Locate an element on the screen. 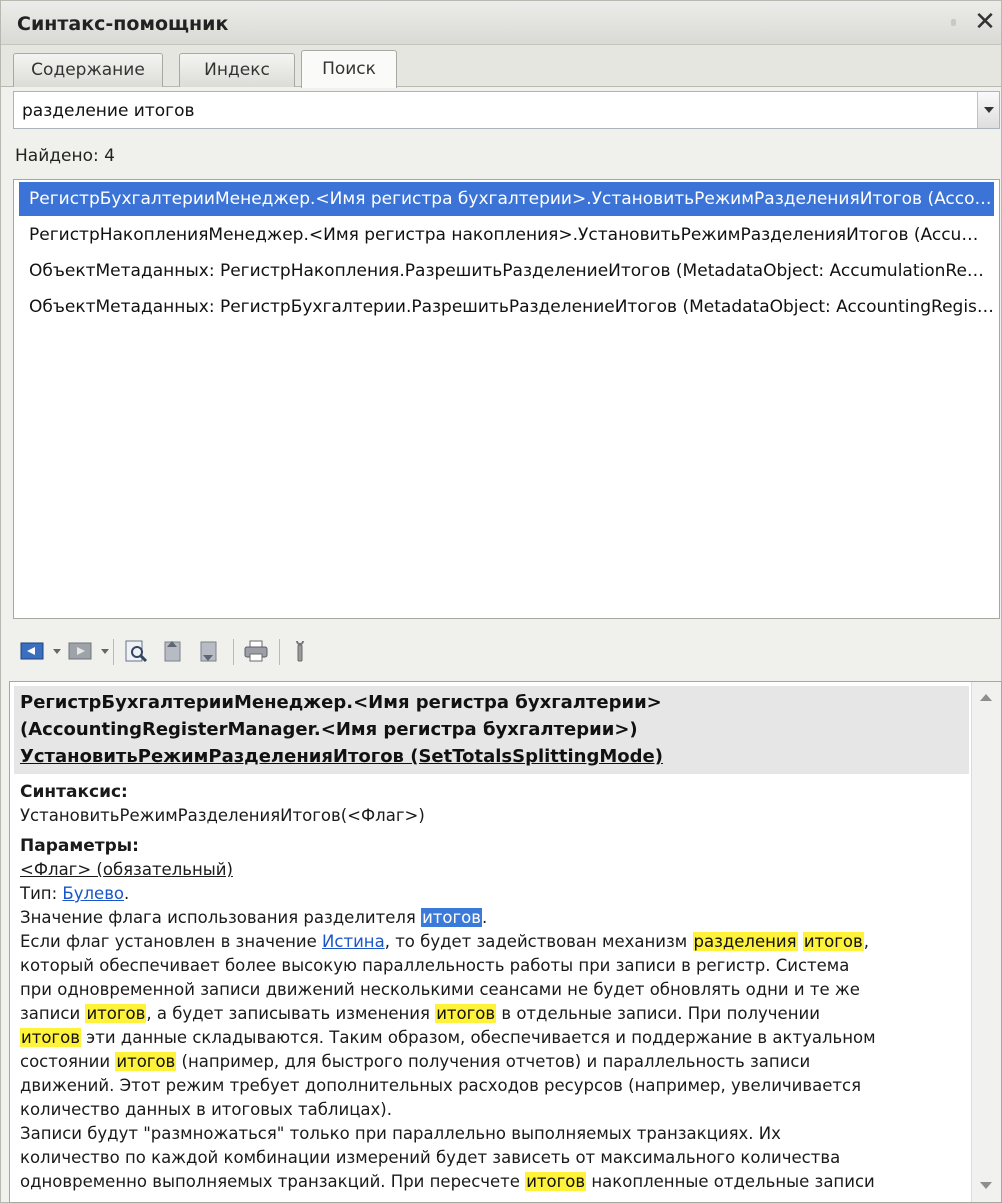  title-bar: Синтакс-помощник ✕ is located at coordinates (501, 23).